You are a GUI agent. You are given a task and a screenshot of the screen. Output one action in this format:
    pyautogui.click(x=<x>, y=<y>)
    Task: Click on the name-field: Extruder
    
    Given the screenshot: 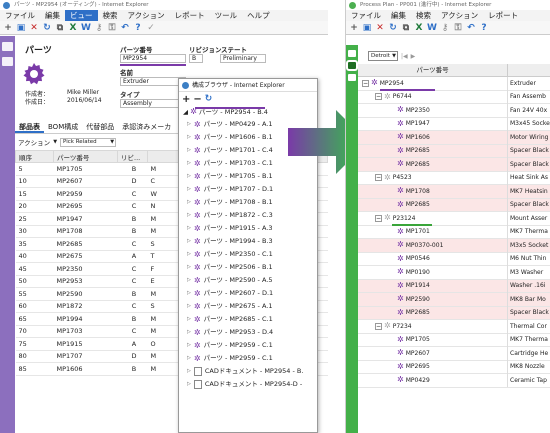 What is the action you would take?
    pyautogui.click(x=153, y=81)
    